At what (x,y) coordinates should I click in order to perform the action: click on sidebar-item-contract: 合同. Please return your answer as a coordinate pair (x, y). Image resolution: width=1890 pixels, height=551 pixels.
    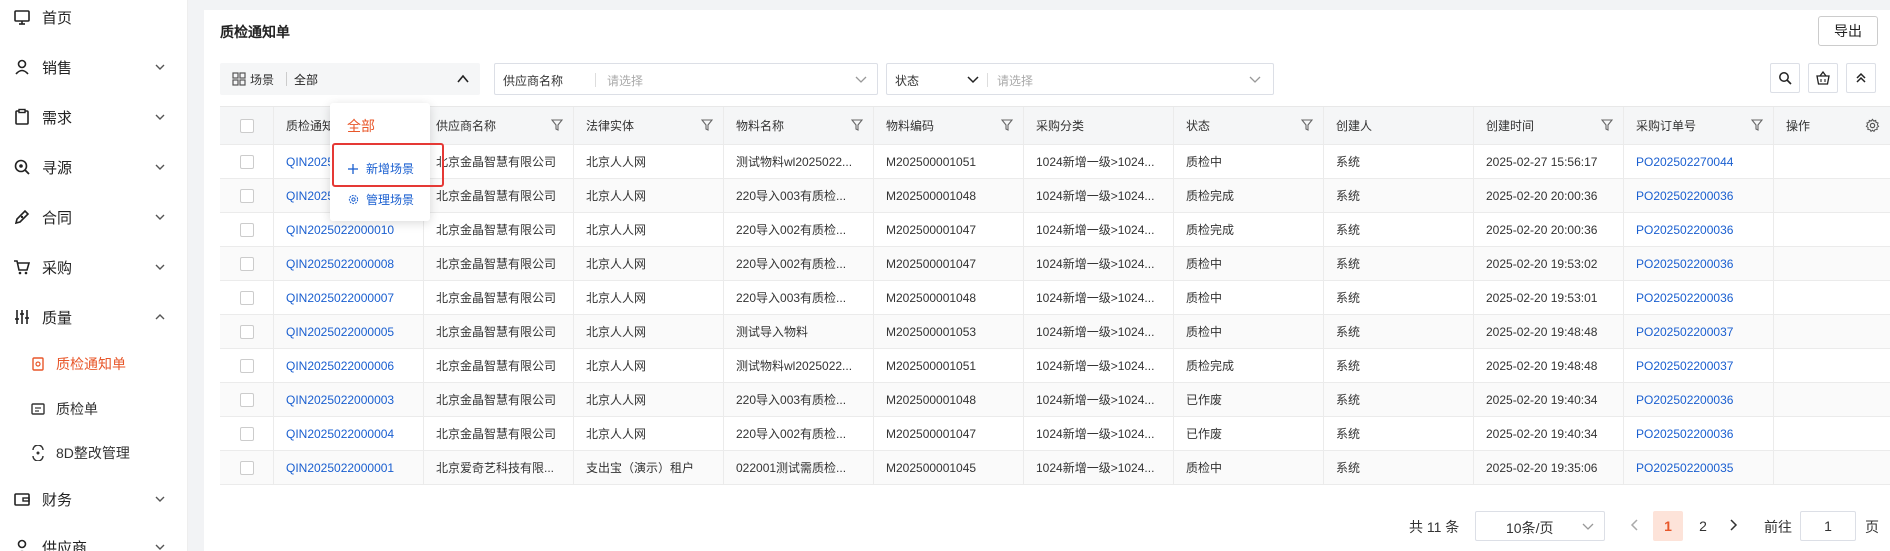
    Looking at the image, I should click on (94, 217).